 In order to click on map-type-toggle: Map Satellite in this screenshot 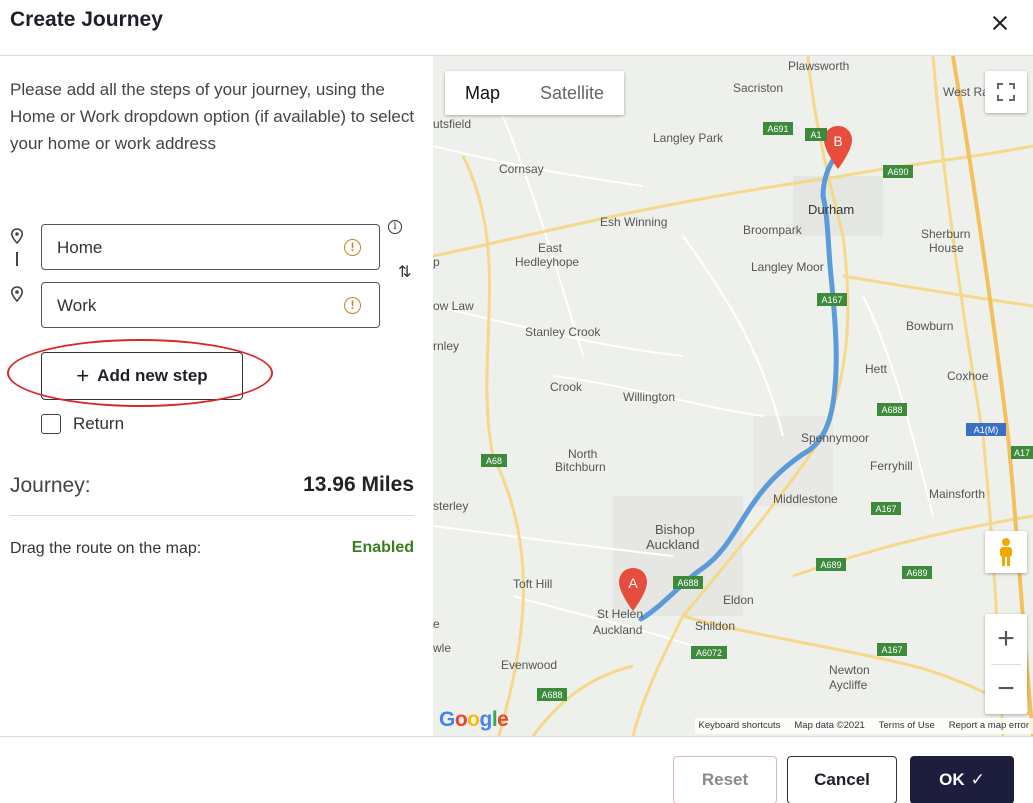, I will do `click(535, 93)`.